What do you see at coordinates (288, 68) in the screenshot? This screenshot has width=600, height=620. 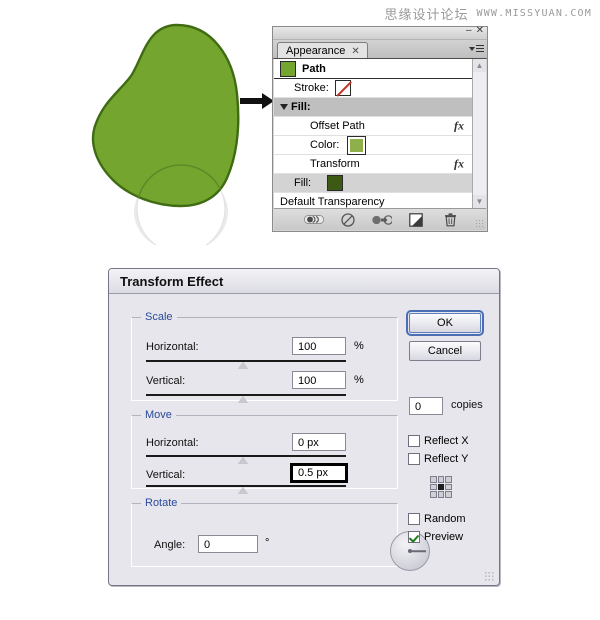 I see `path-fill-swatch` at bounding box center [288, 68].